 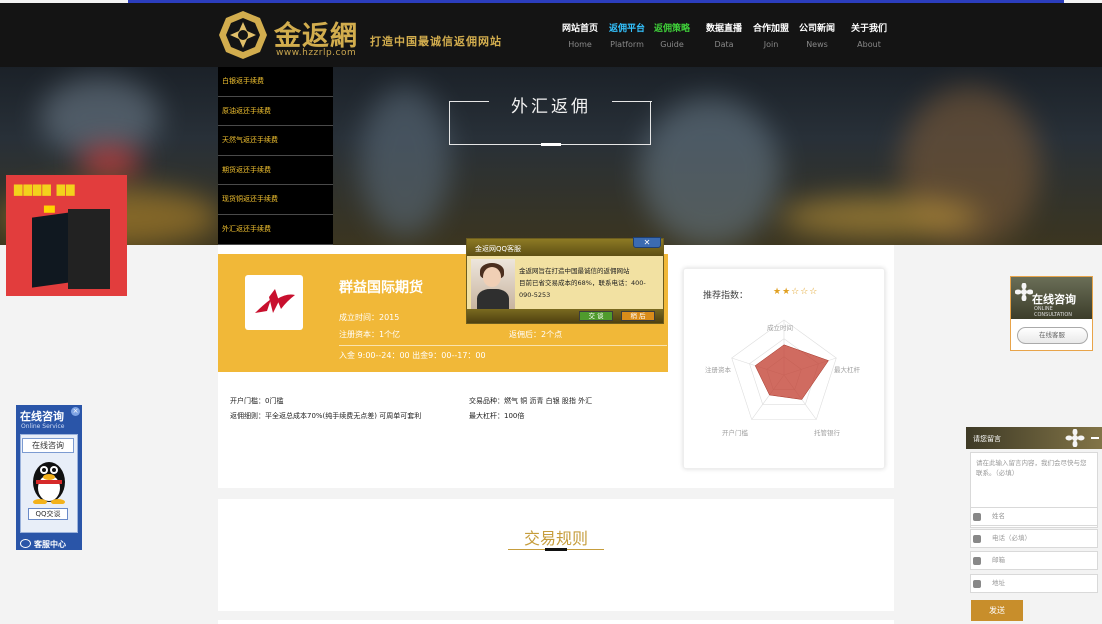 What do you see at coordinates (531, 401) in the screenshot?
I see `detail-varieties: 交易品种：燃气 铜 沥青 白银 股指 外汇` at bounding box center [531, 401].